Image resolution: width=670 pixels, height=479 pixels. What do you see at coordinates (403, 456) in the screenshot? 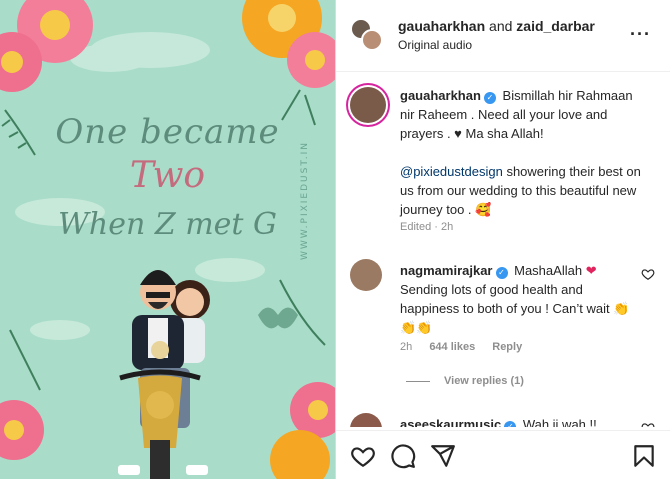
I see `comment-icon` at bounding box center [403, 456].